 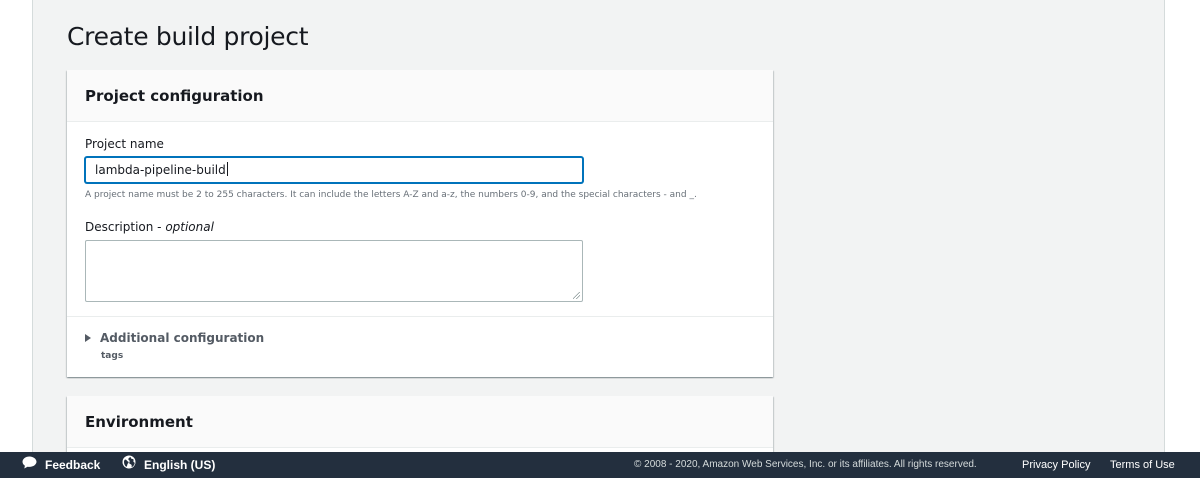 I want to click on additional-configuration-toggle: Additional configuration, so click(x=174, y=338).